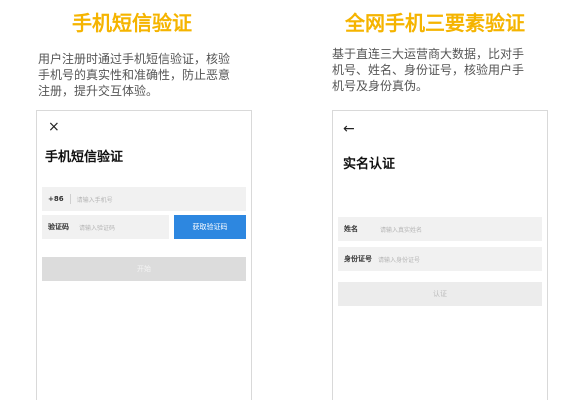 The image size is (583, 400). Describe the element at coordinates (440, 259) in the screenshot. I see `id-number-field: 身份证号 请输入身份证号` at that location.